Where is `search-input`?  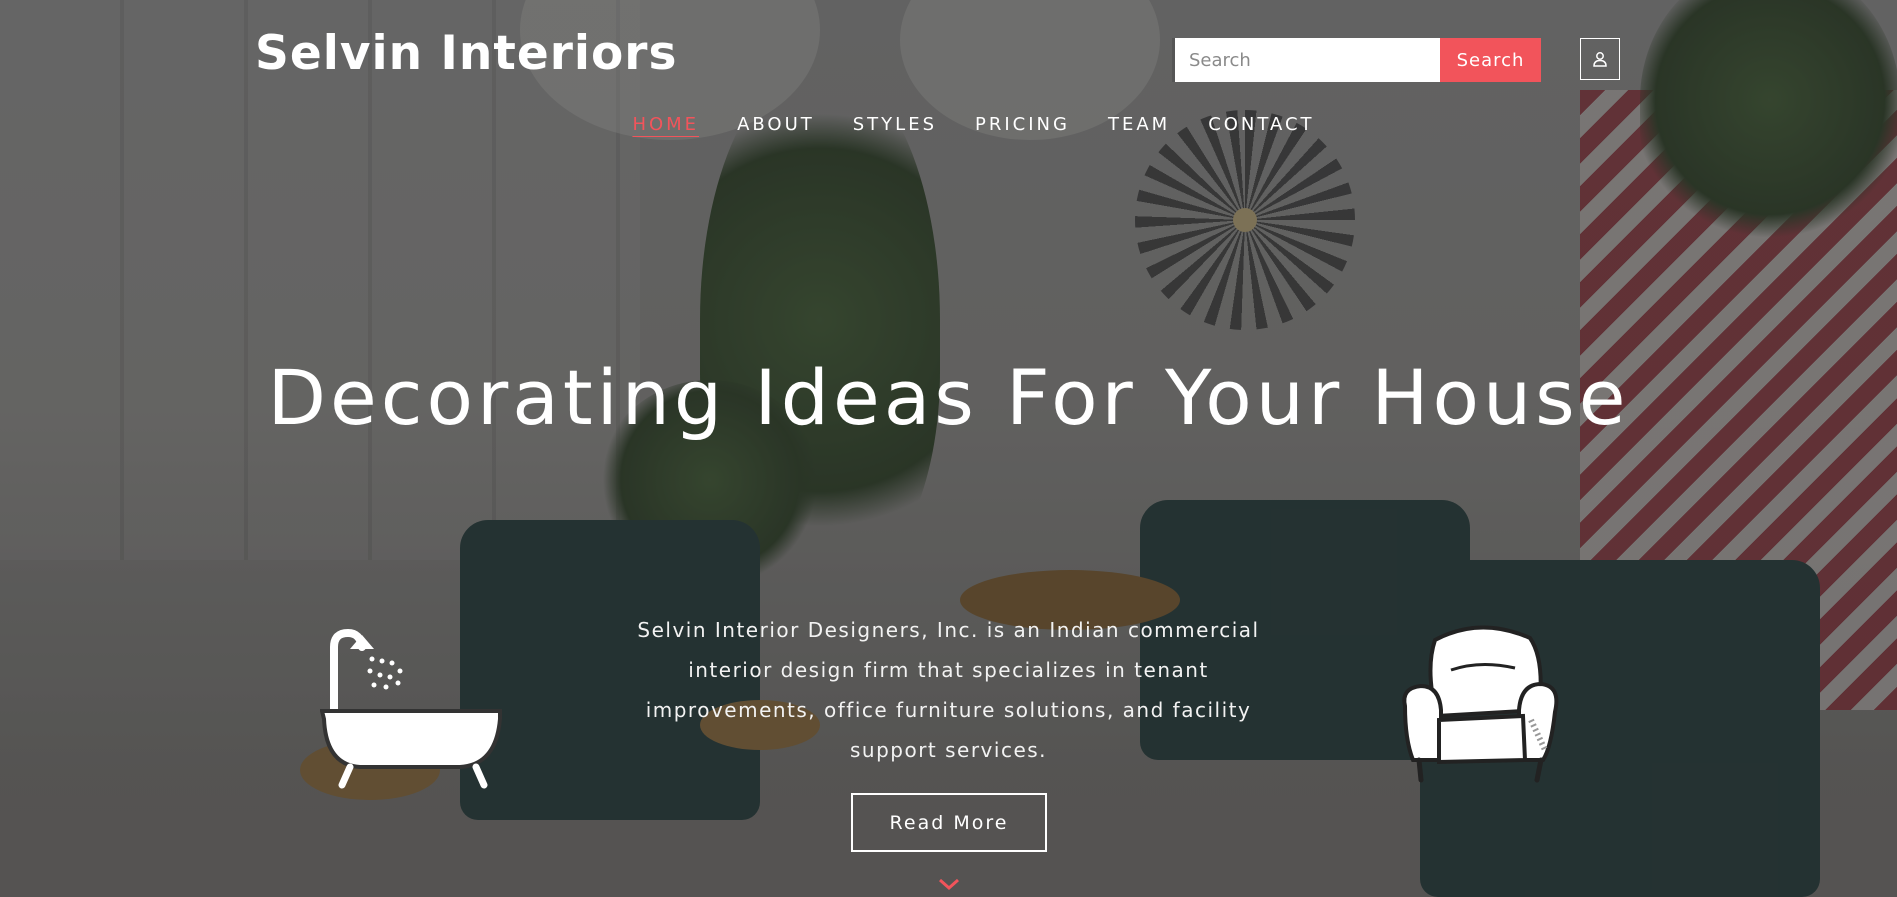 search-input is located at coordinates (1306, 60).